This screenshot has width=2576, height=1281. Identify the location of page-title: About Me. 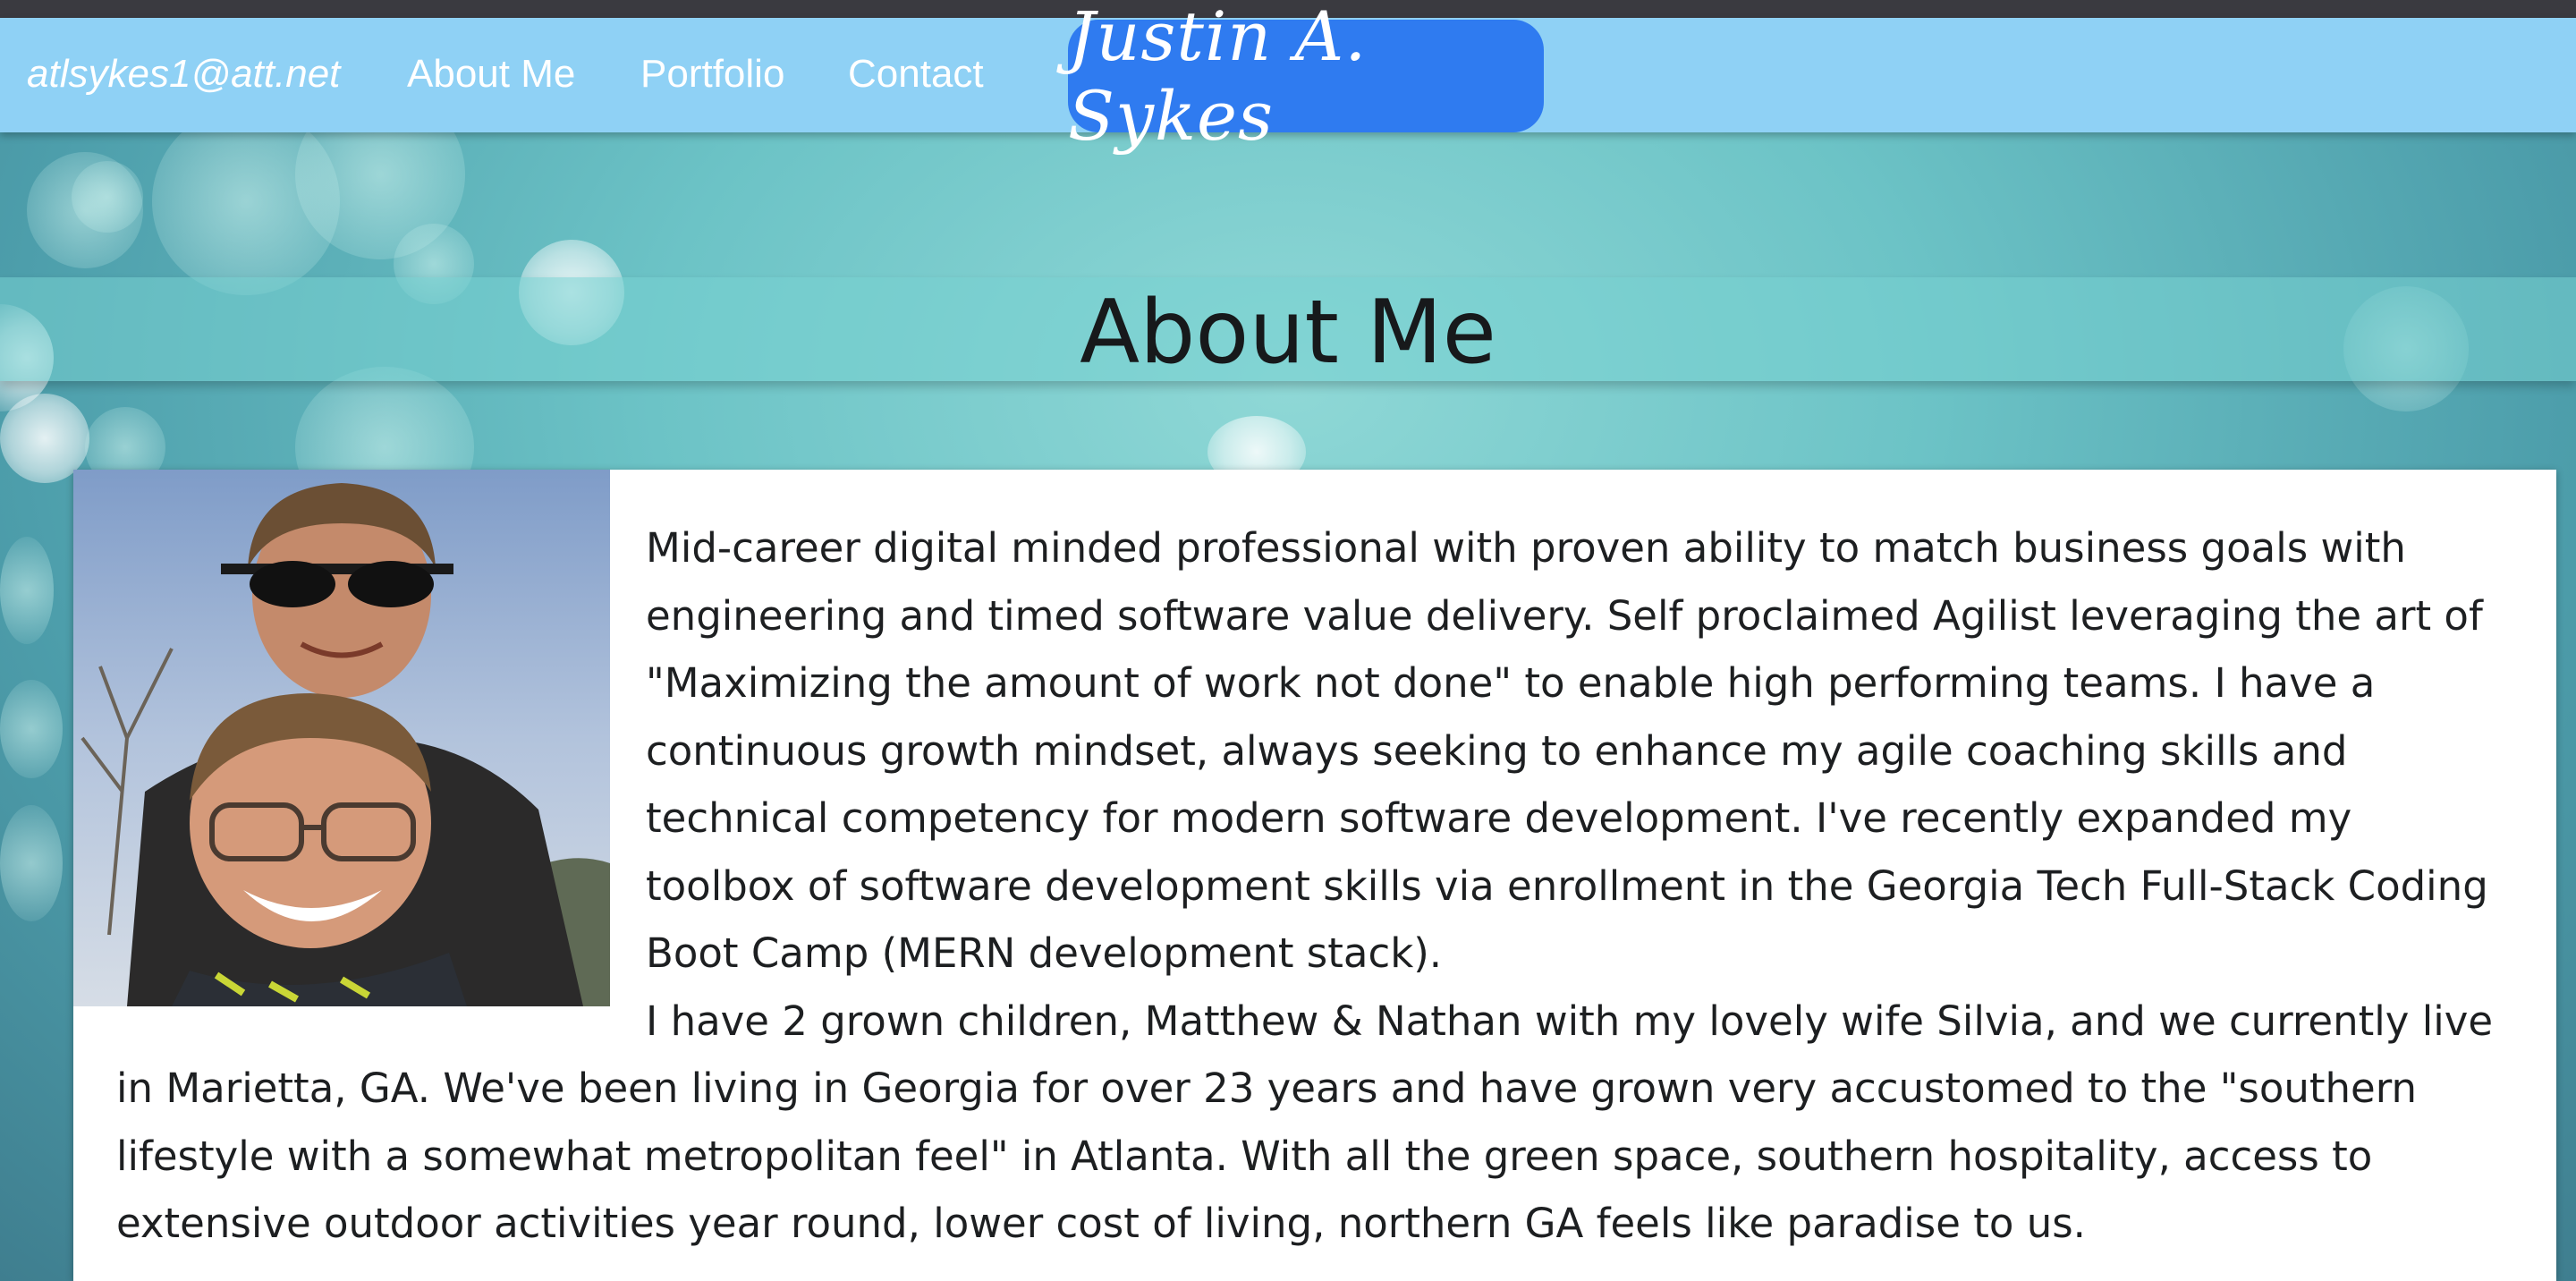
(1288, 333).